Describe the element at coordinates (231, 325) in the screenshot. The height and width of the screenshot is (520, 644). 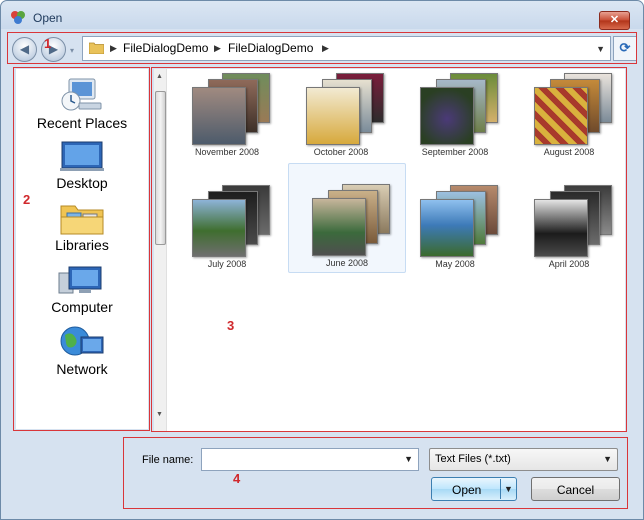
I see `annotation-label: 3` at that location.